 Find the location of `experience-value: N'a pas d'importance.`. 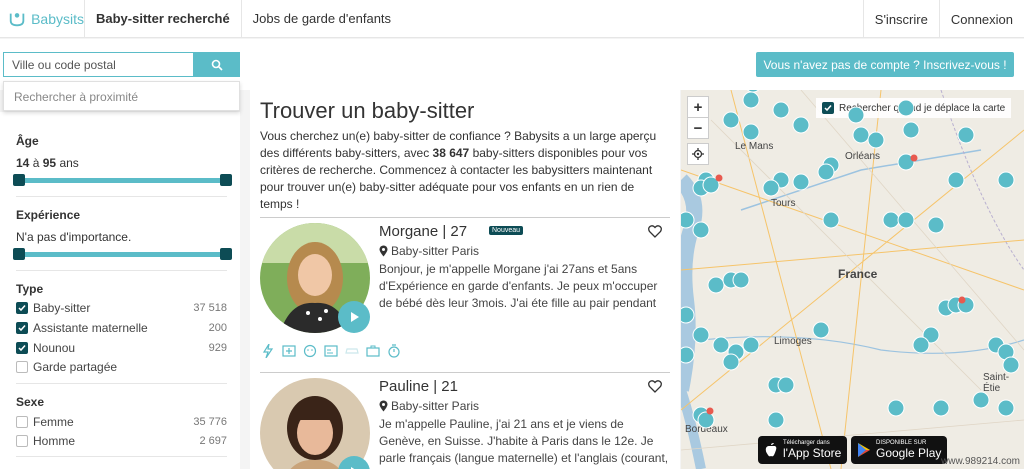

experience-value: N'a pas d'importance. is located at coordinates (74, 237).